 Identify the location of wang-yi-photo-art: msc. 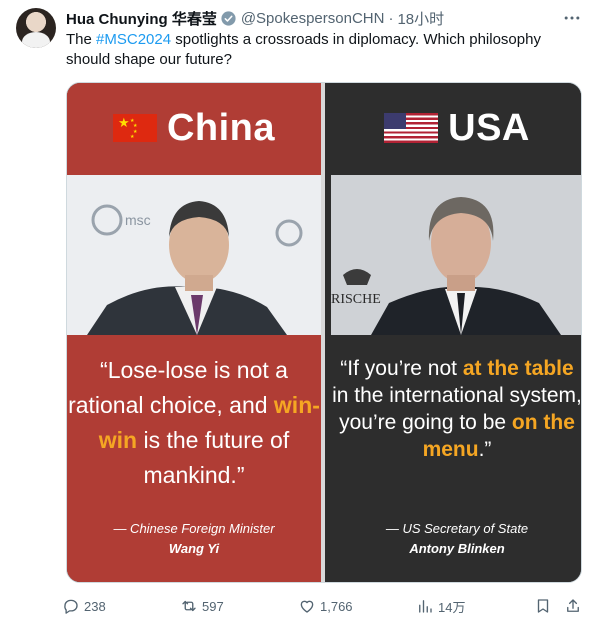
(194, 255).